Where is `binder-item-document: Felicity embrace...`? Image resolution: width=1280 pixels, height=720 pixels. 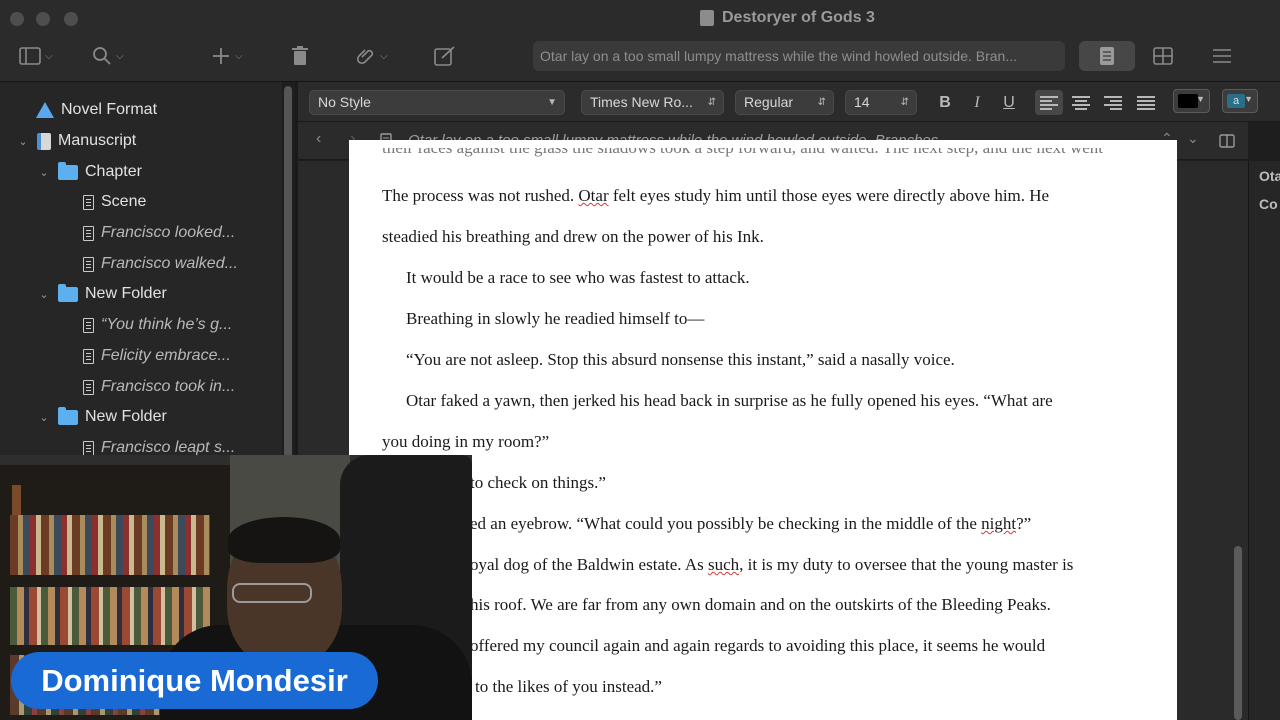
binder-item-document: Felicity embrace... is located at coordinates (157, 356).